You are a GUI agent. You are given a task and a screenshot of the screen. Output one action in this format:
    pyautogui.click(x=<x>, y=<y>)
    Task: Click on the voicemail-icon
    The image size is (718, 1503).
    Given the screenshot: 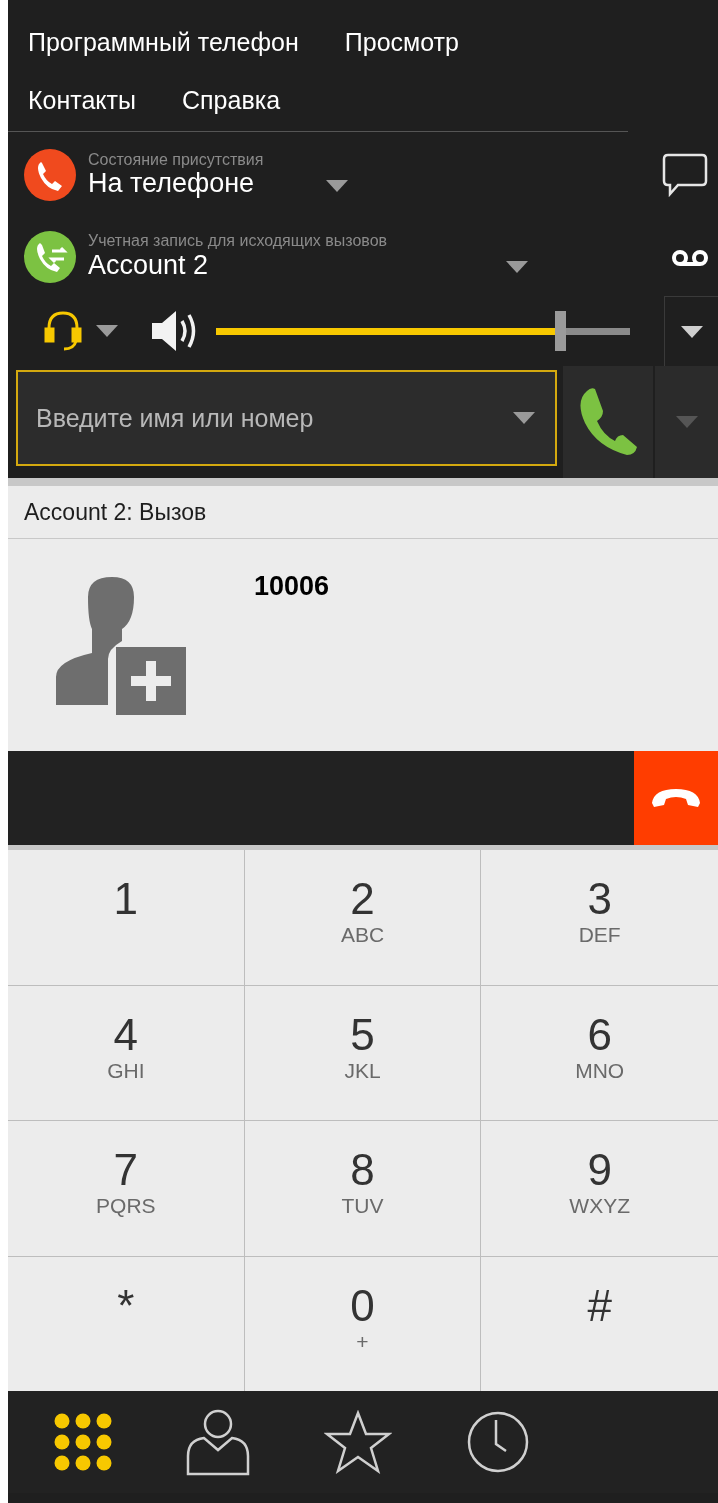 What is the action you would take?
    pyautogui.click(x=690, y=257)
    